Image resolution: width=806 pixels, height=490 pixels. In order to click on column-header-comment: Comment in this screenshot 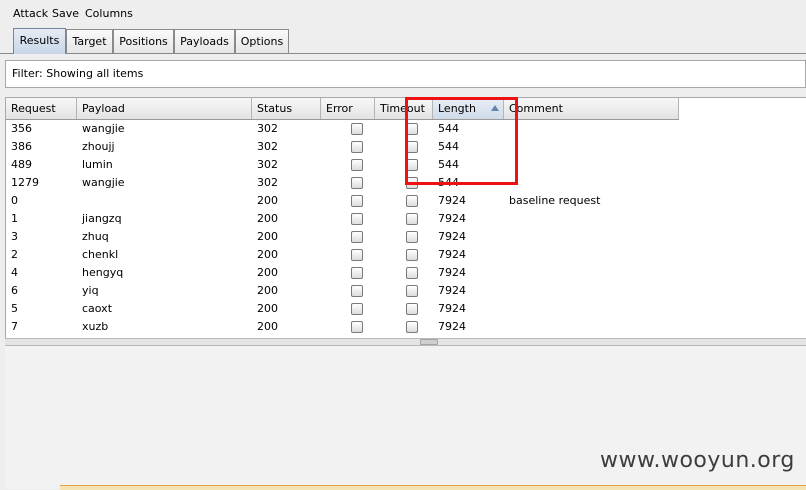, I will do `click(591, 108)`.